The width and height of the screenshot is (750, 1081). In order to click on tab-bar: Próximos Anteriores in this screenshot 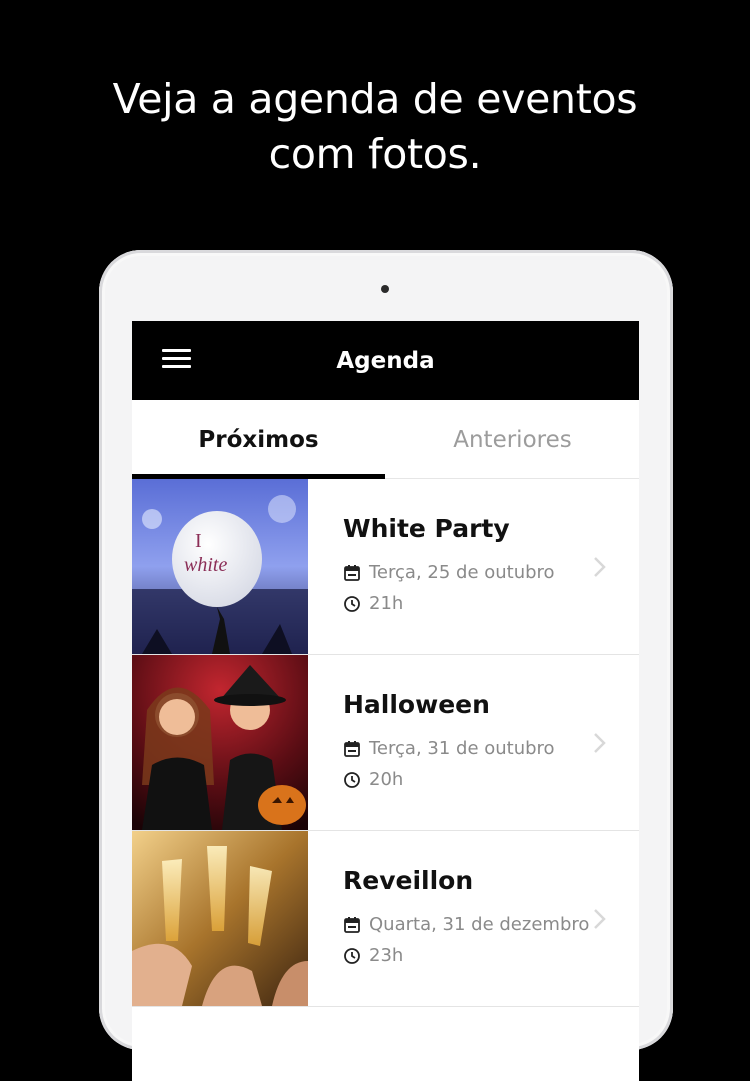, I will do `click(385, 439)`.